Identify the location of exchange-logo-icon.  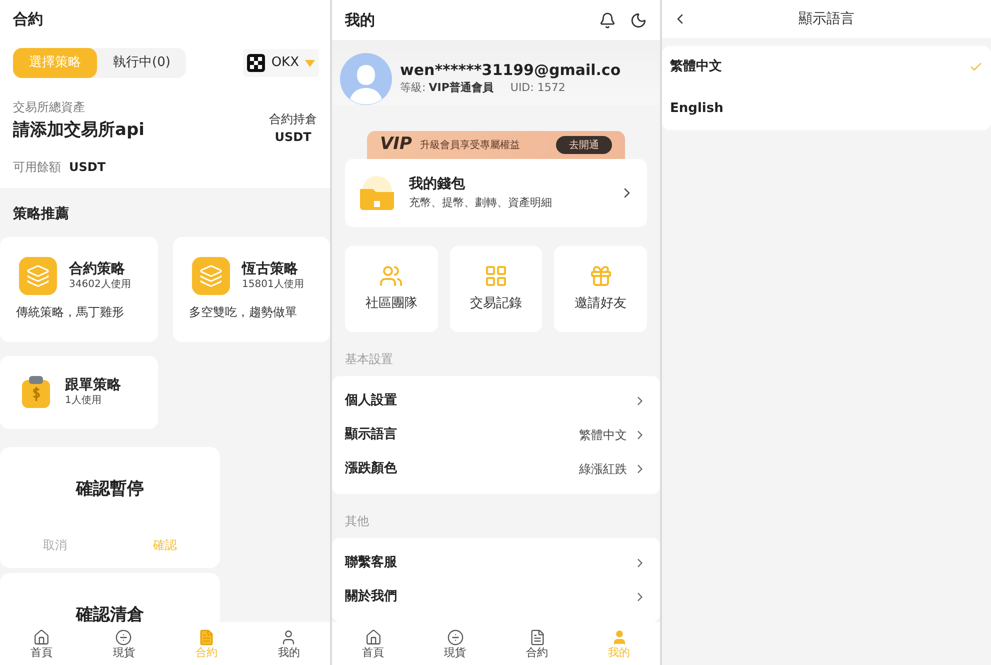
(256, 63).